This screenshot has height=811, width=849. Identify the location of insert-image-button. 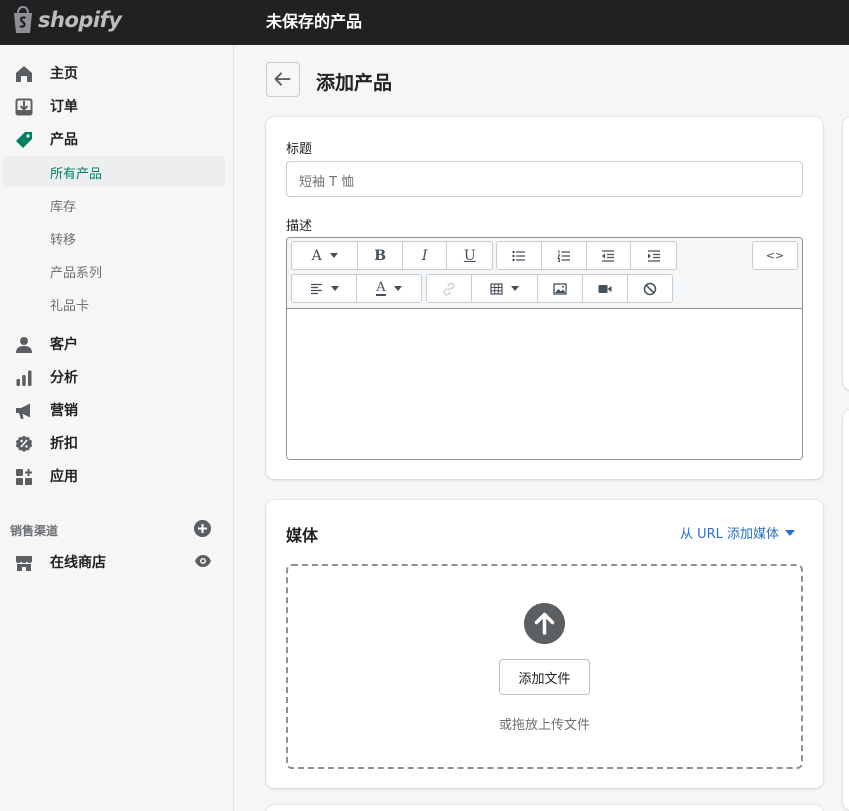
(560, 288).